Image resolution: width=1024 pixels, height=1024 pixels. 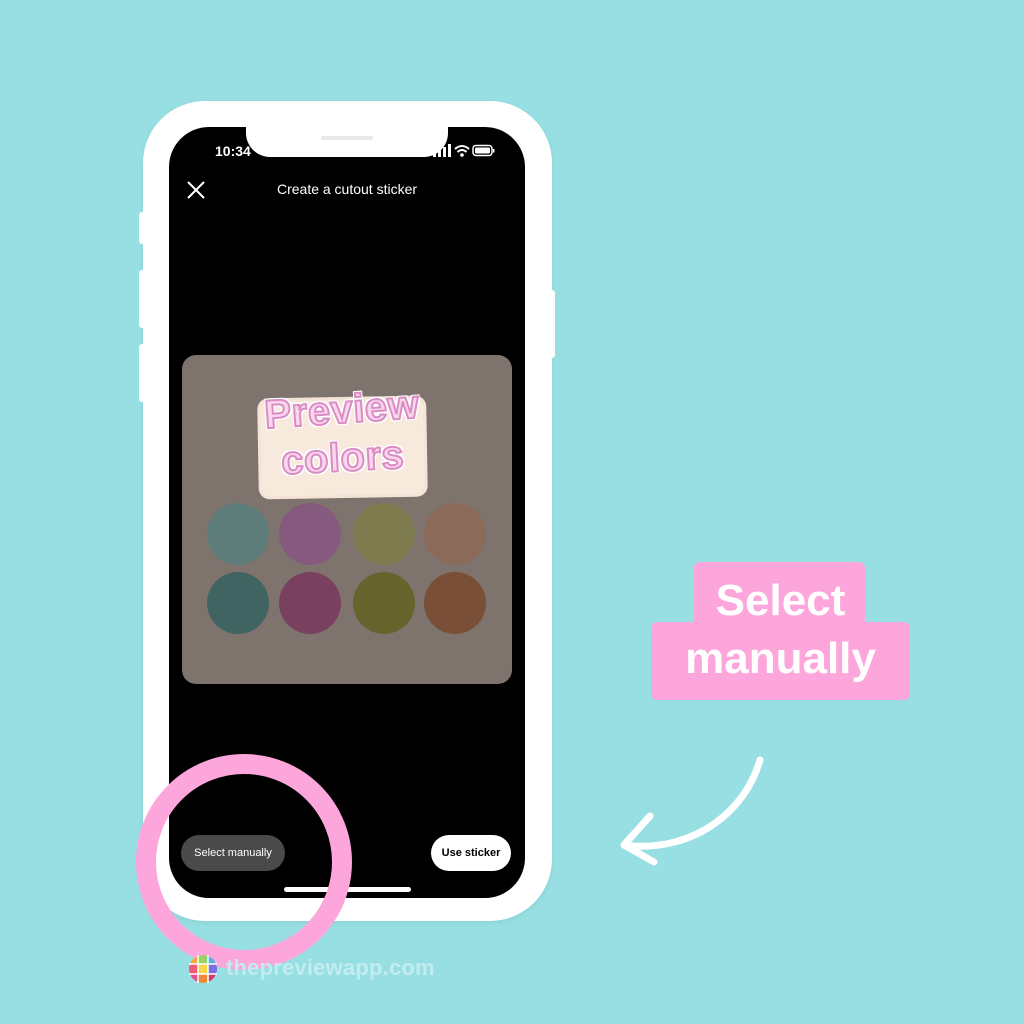 What do you see at coordinates (442, 150) in the screenshot?
I see `signal-icon` at bounding box center [442, 150].